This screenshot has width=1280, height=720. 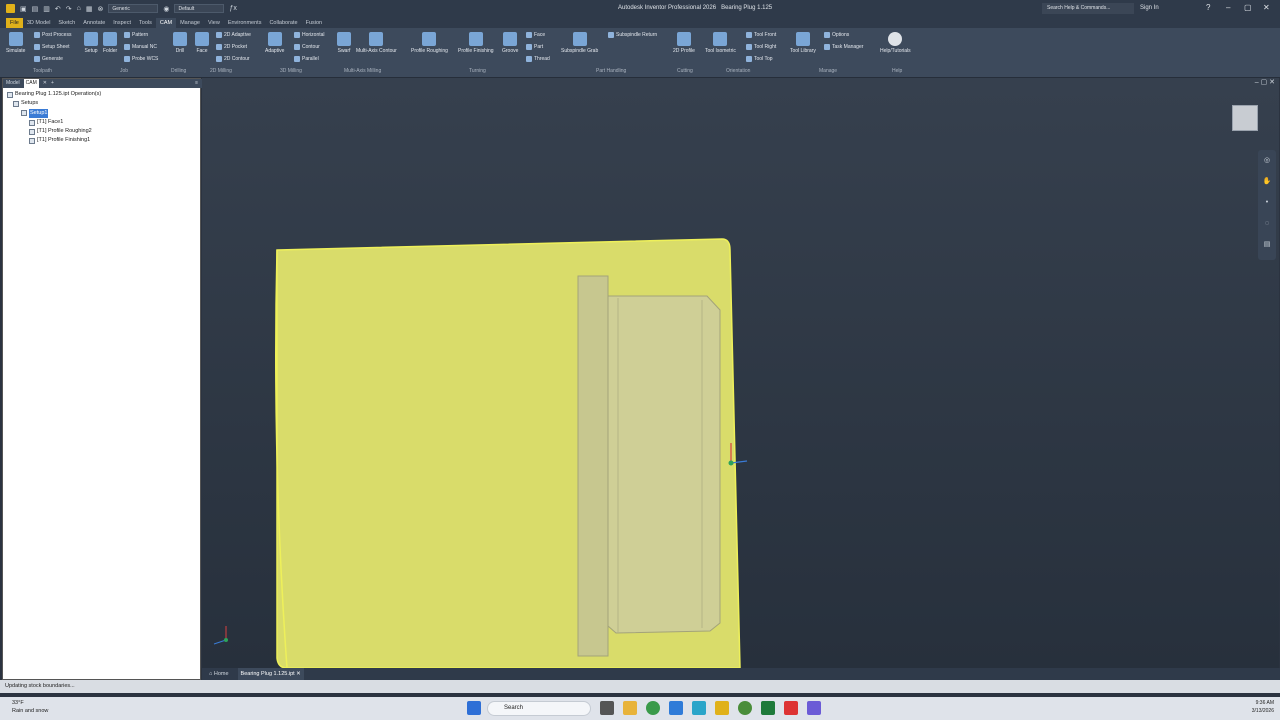 I want to click on contour-button: Contour, so click(x=307, y=47).